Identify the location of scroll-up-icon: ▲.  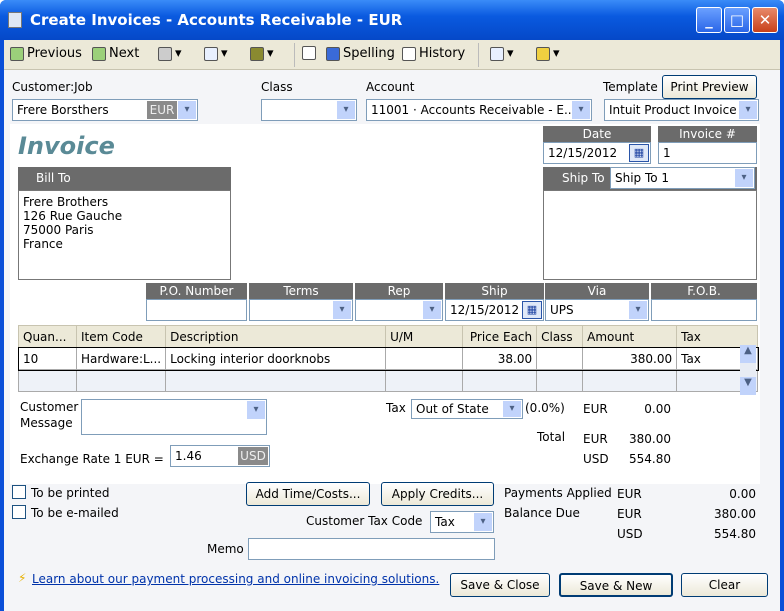
(748, 354).